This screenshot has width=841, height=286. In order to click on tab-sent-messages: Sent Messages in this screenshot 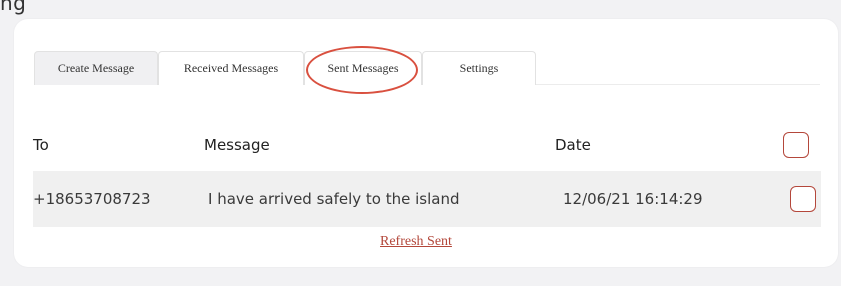, I will do `click(363, 68)`.